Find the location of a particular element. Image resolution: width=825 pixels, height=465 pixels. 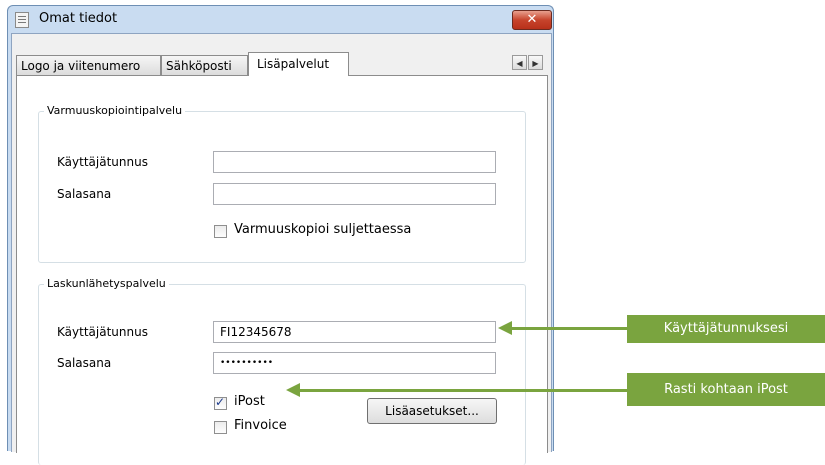

callout-username: Käyttäjätunnuksesi is located at coordinates (726, 329).